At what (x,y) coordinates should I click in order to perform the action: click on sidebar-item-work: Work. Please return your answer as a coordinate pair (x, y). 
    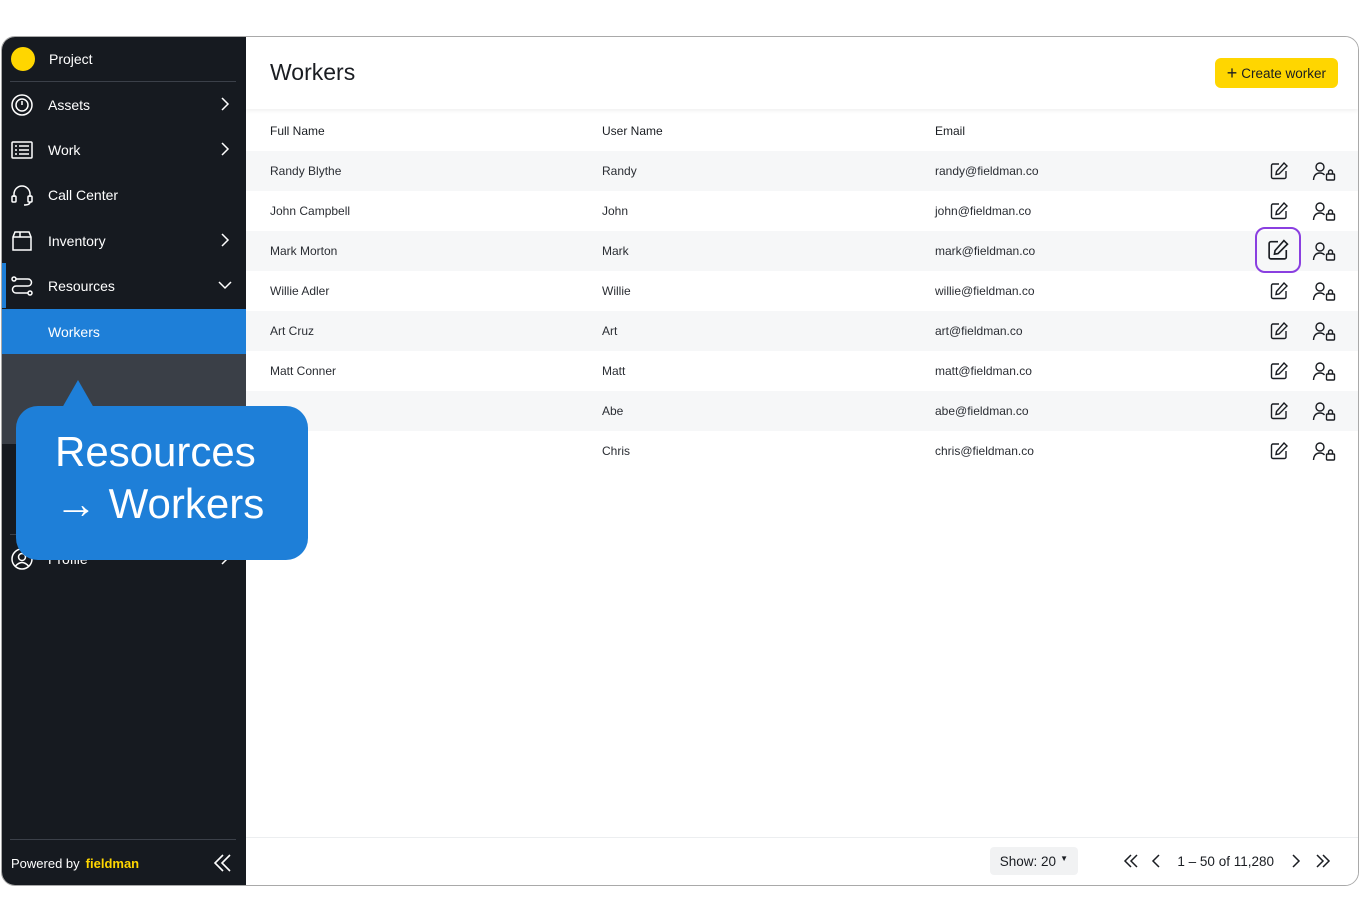
    Looking at the image, I should click on (124, 149).